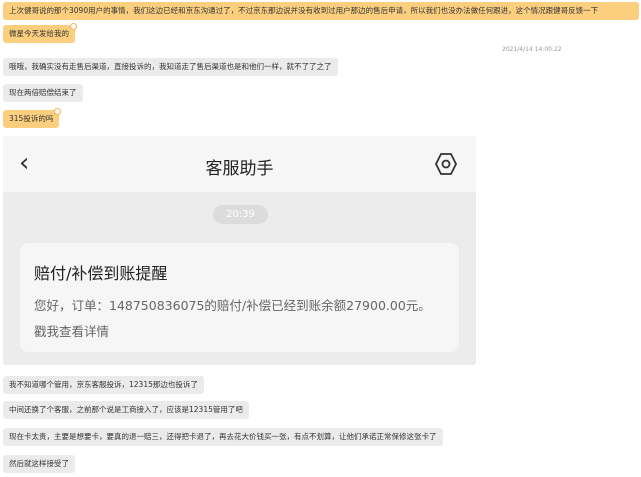  I want to click on hexagon-settings-icon, so click(446, 164).